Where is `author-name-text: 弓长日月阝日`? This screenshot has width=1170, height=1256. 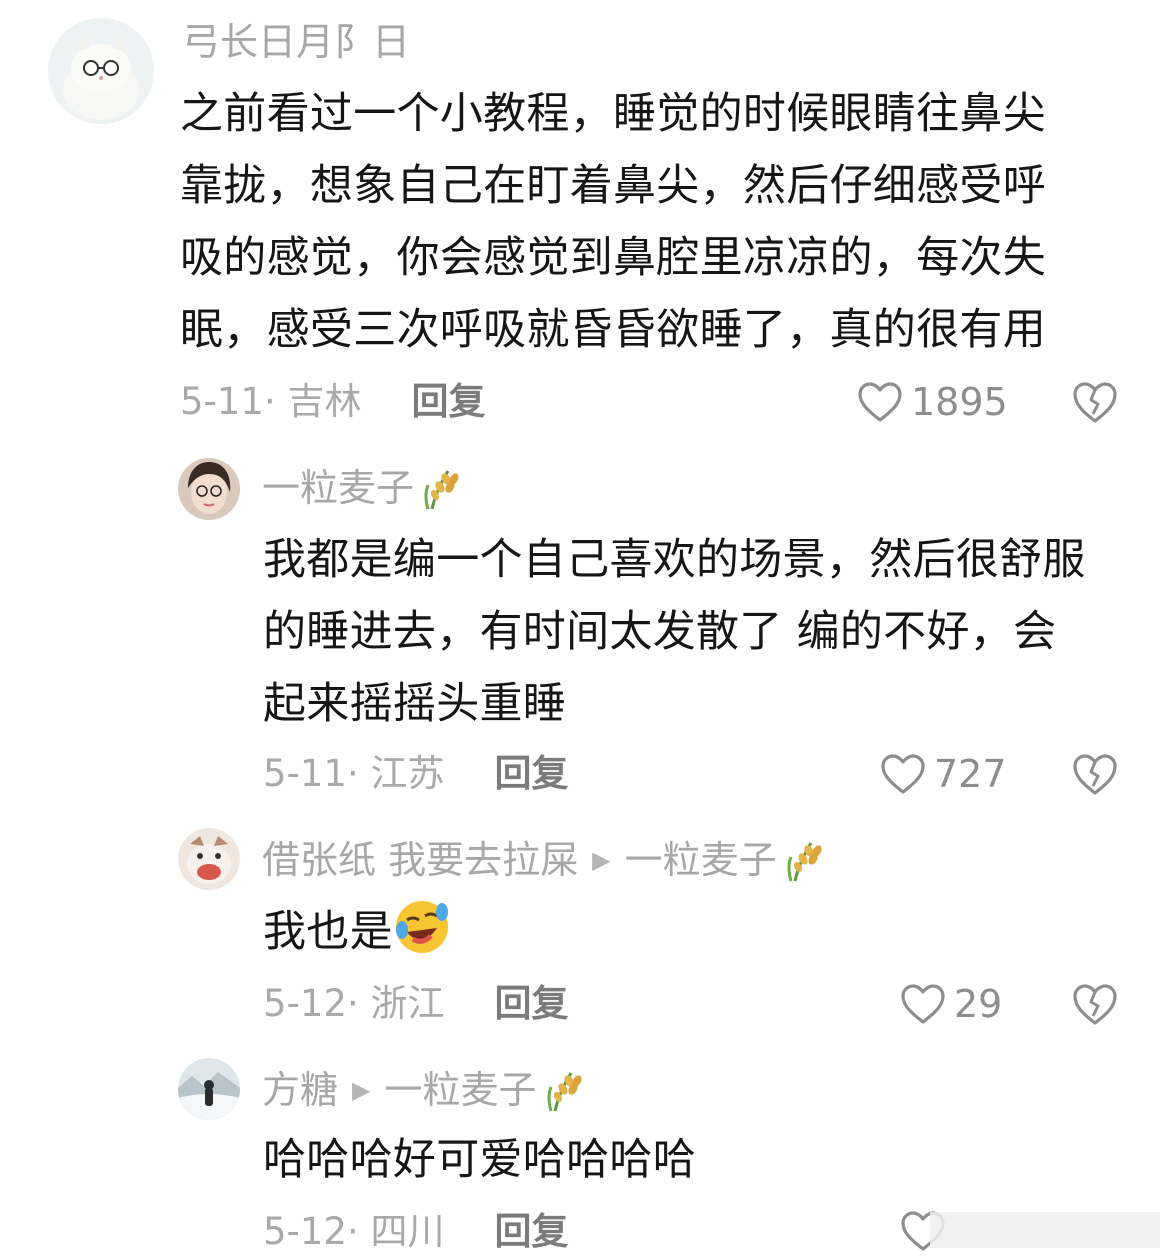 author-name-text: 弓长日月阝日 is located at coordinates (296, 42).